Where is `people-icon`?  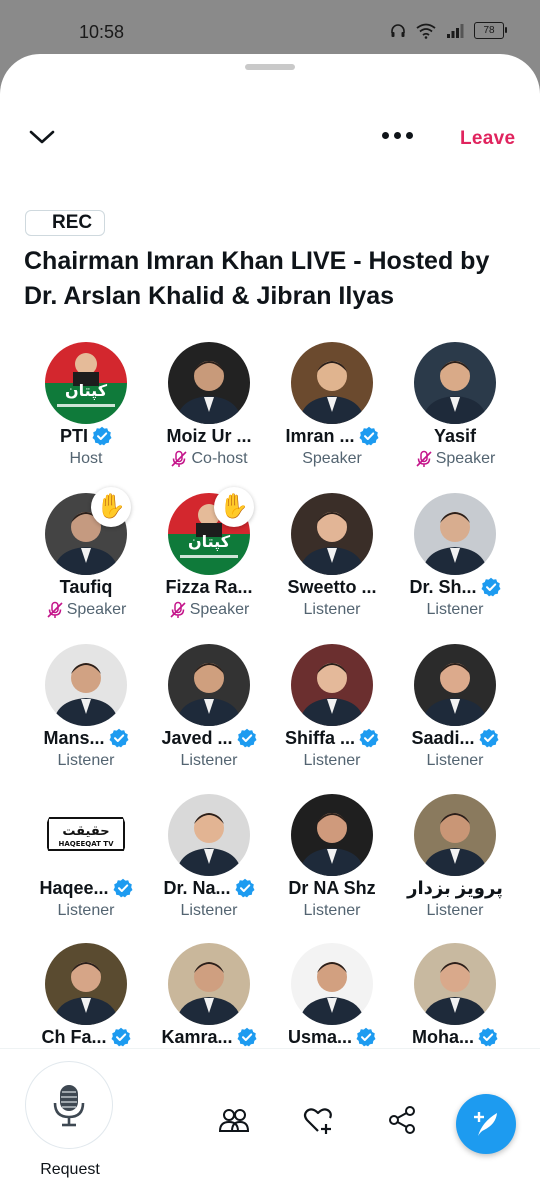 people-icon is located at coordinates (234, 1120).